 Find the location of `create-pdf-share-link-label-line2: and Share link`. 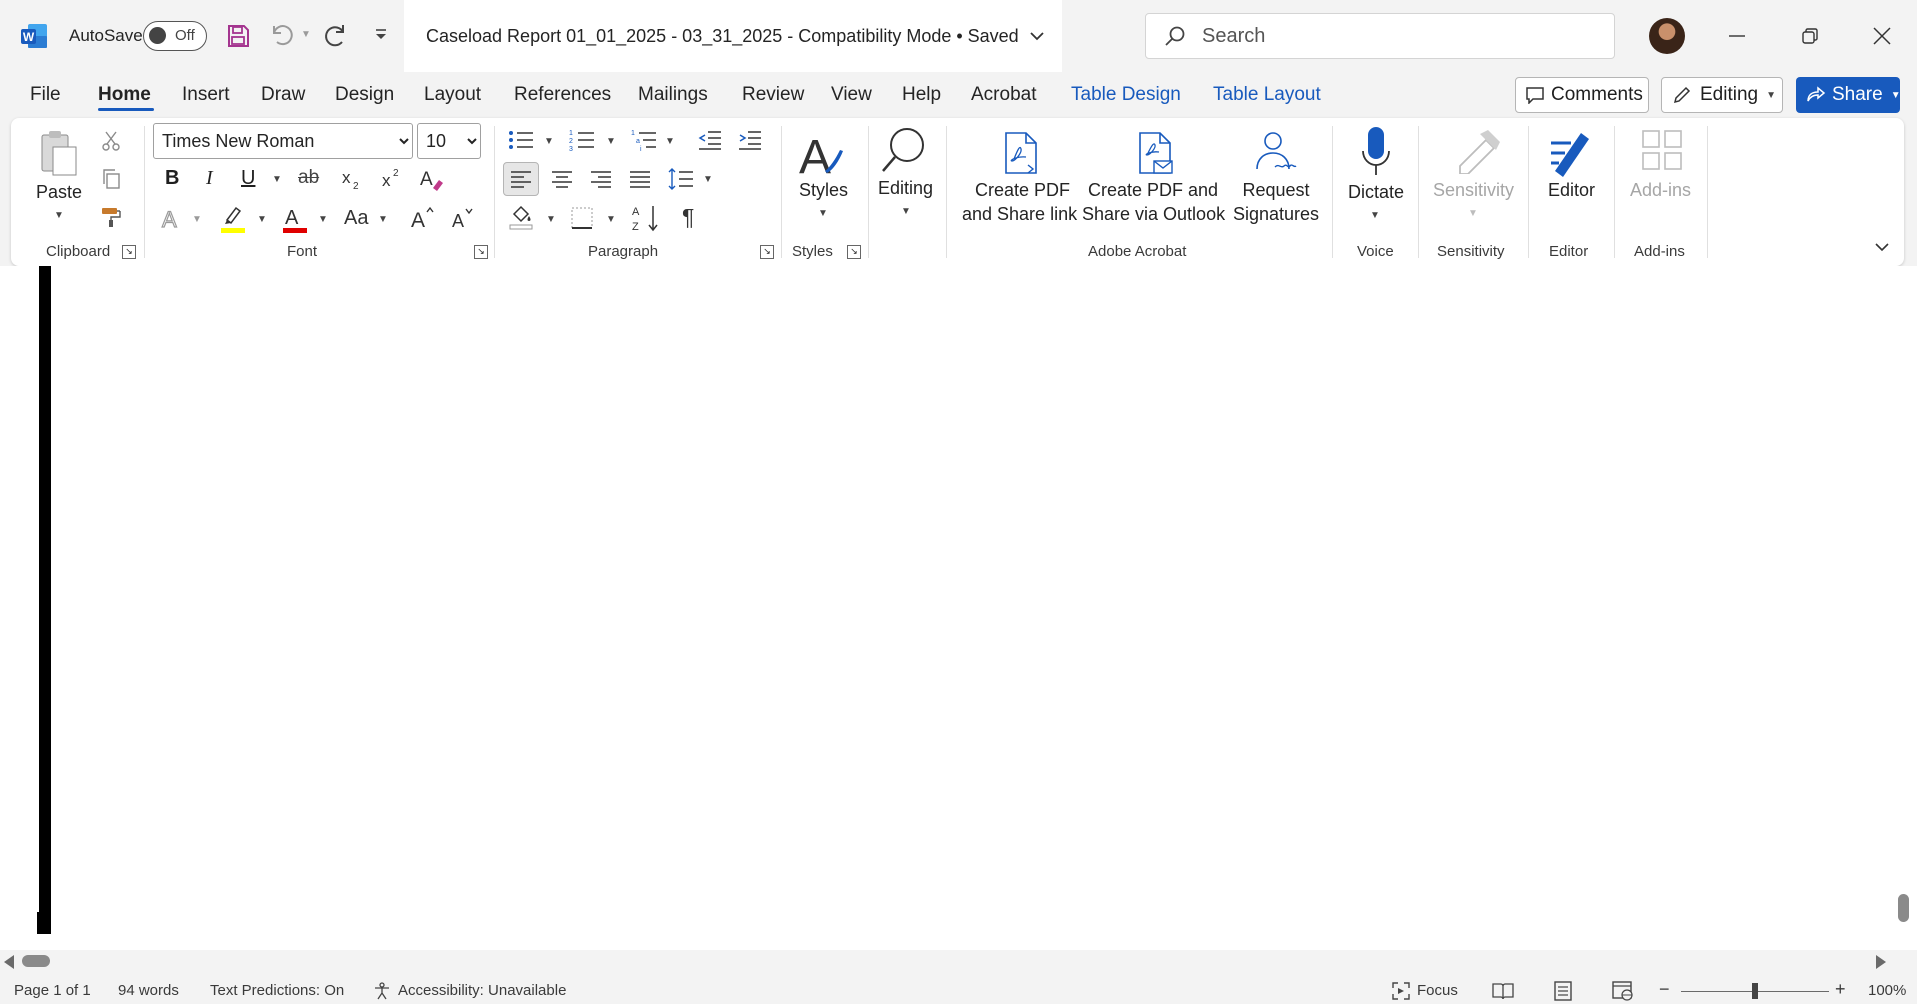

create-pdf-share-link-label-line2: and Share link is located at coordinates (1019, 214).